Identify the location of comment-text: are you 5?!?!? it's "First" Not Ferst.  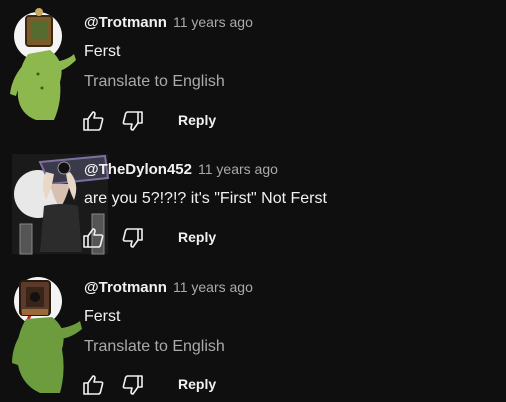
(205, 198).